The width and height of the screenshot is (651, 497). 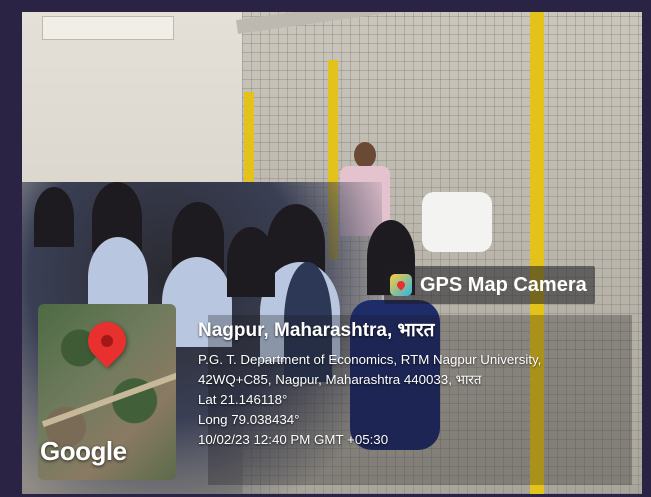 I want to click on map-logo: Google, so click(x=83, y=451).